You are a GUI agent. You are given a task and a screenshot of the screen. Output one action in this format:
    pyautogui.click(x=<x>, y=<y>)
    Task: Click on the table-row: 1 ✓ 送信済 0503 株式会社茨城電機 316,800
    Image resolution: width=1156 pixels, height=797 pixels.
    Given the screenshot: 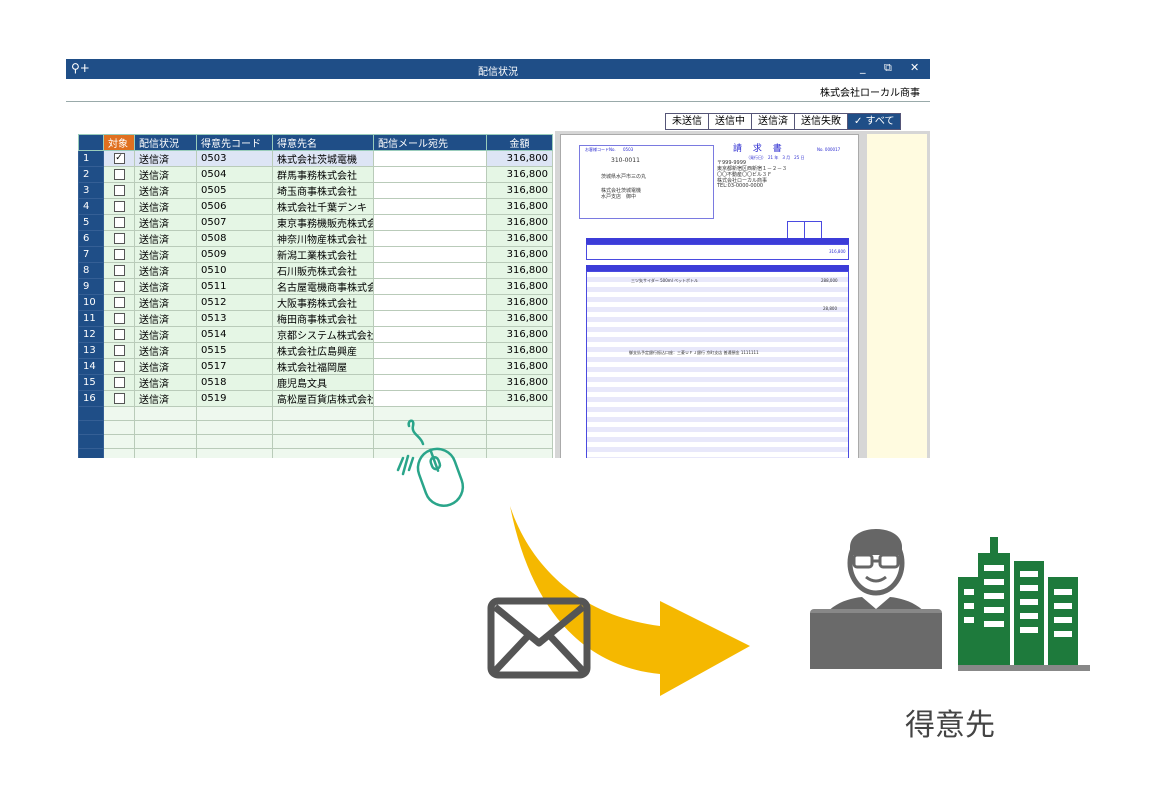 What is the action you would take?
    pyautogui.click(x=315, y=158)
    